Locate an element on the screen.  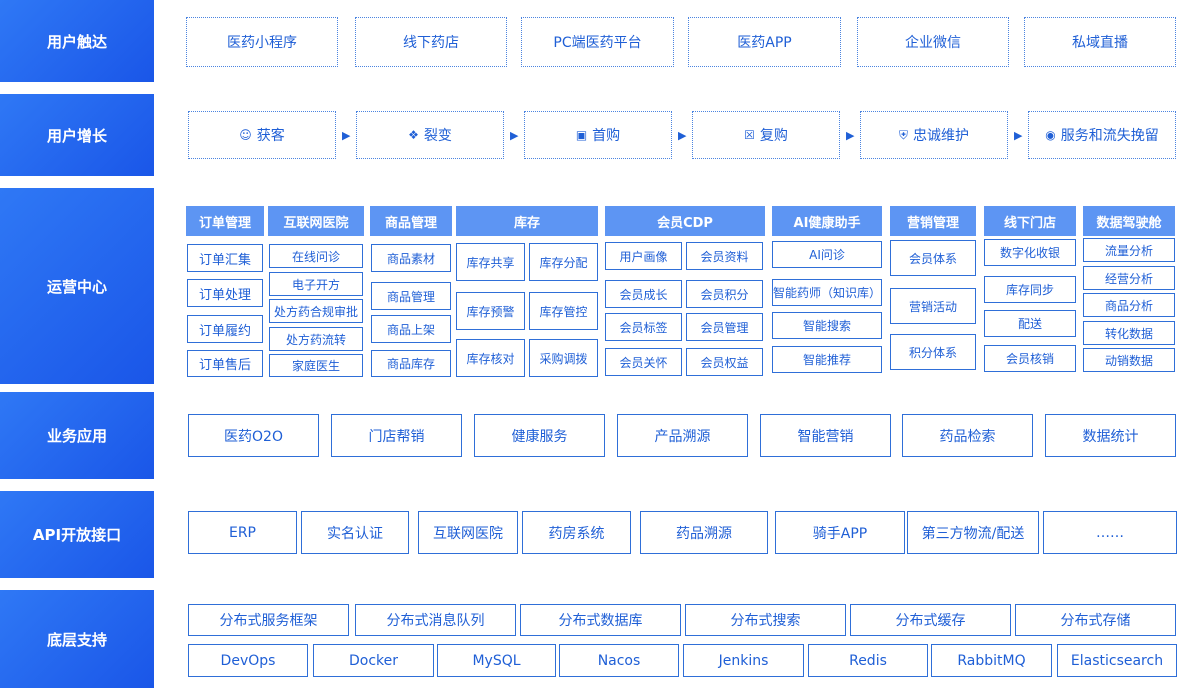
biz-item: 医药O2O is located at coordinates (253, 435).